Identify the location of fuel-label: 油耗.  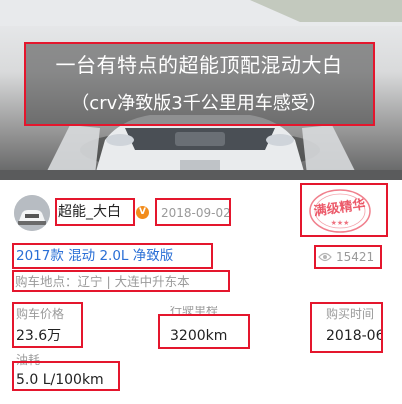
(28, 360).